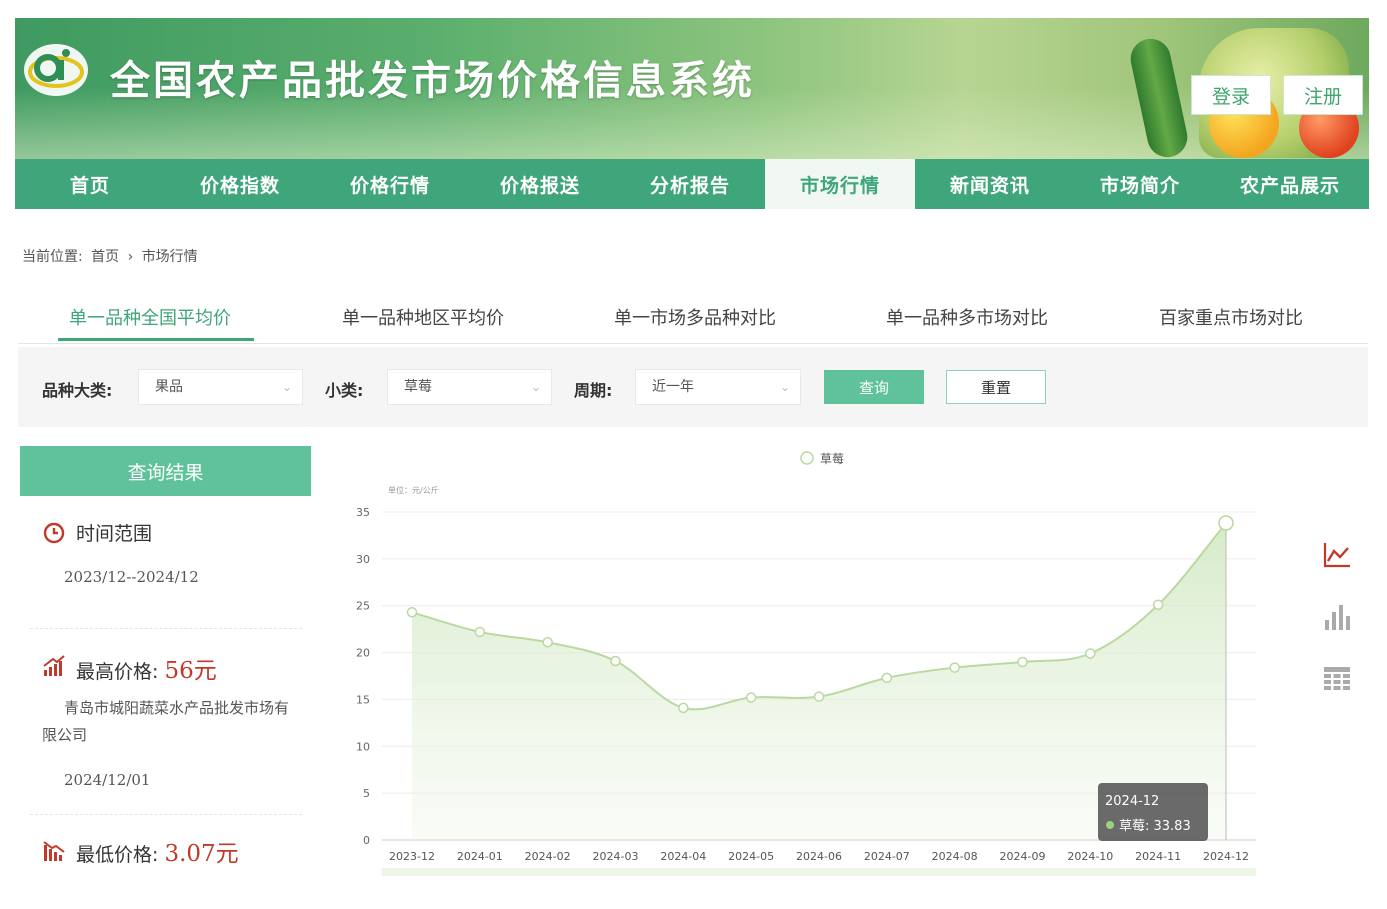  What do you see at coordinates (718, 387) in the screenshot?
I see `period-select: 近一年 ⌄` at bounding box center [718, 387].